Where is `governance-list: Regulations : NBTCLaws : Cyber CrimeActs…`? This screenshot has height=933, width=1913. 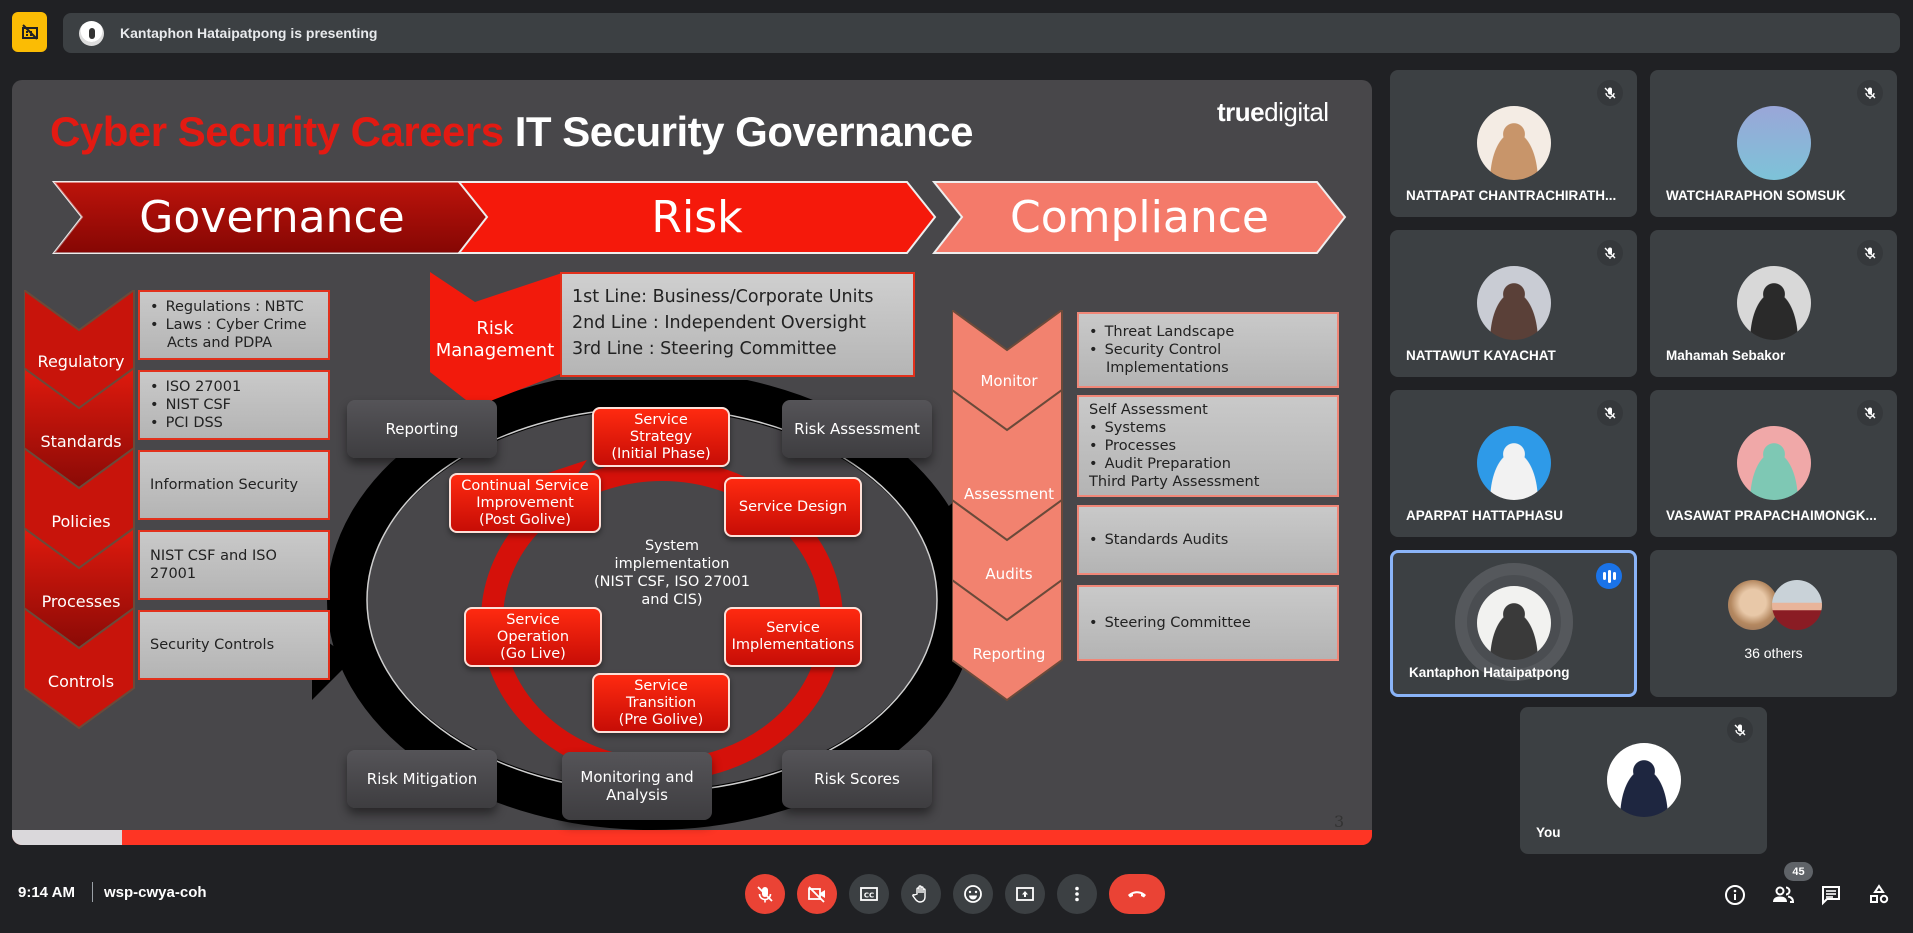 governance-list: Regulations : NBTCLaws : Cyber CrimeActs… is located at coordinates (228, 325).